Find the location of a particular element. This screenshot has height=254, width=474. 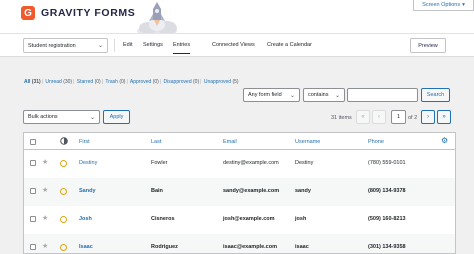

search-button: Search is located at coordinates (435, 95).